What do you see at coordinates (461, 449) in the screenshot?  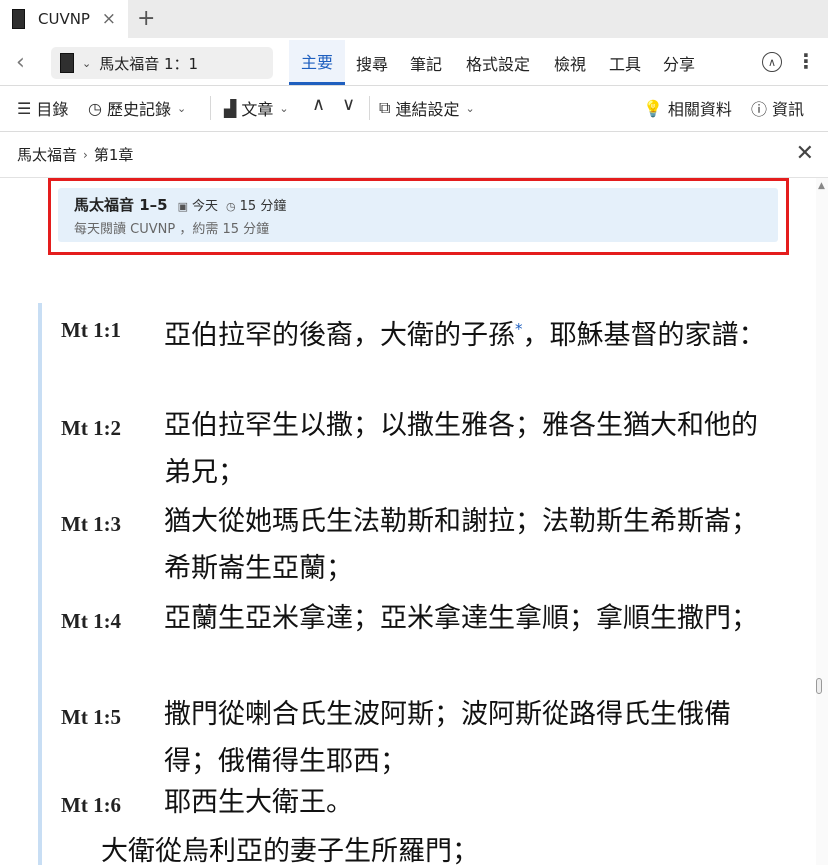 I see `verse-text: 亞伯拉罕生以撒；以撒生雅各；雅各生猶大和他的弟兄；` at bounding box center [461, 449].